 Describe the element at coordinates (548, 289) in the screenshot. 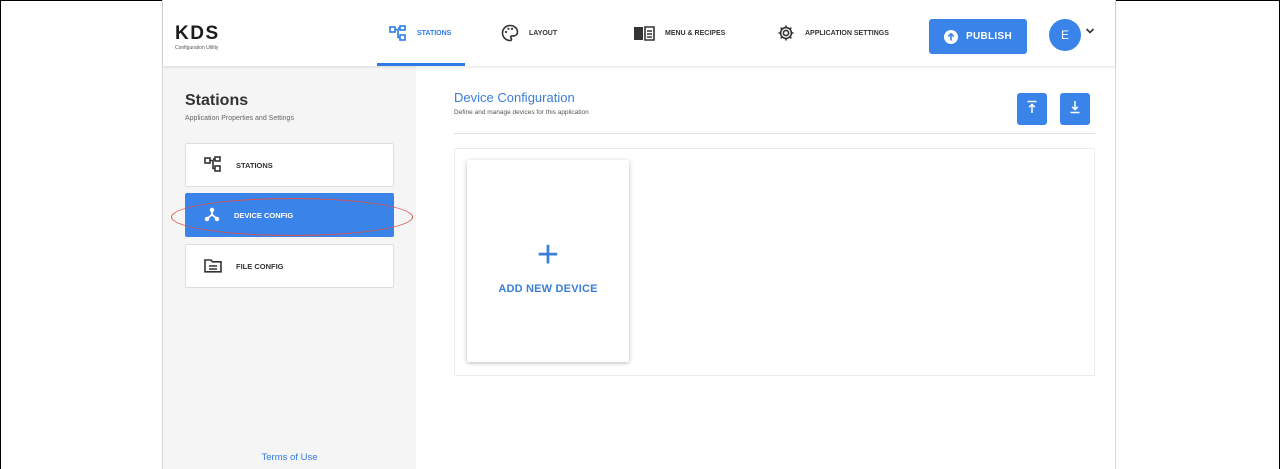

I see `add-new-device-label: ADD NEW DEVICE` at that location.